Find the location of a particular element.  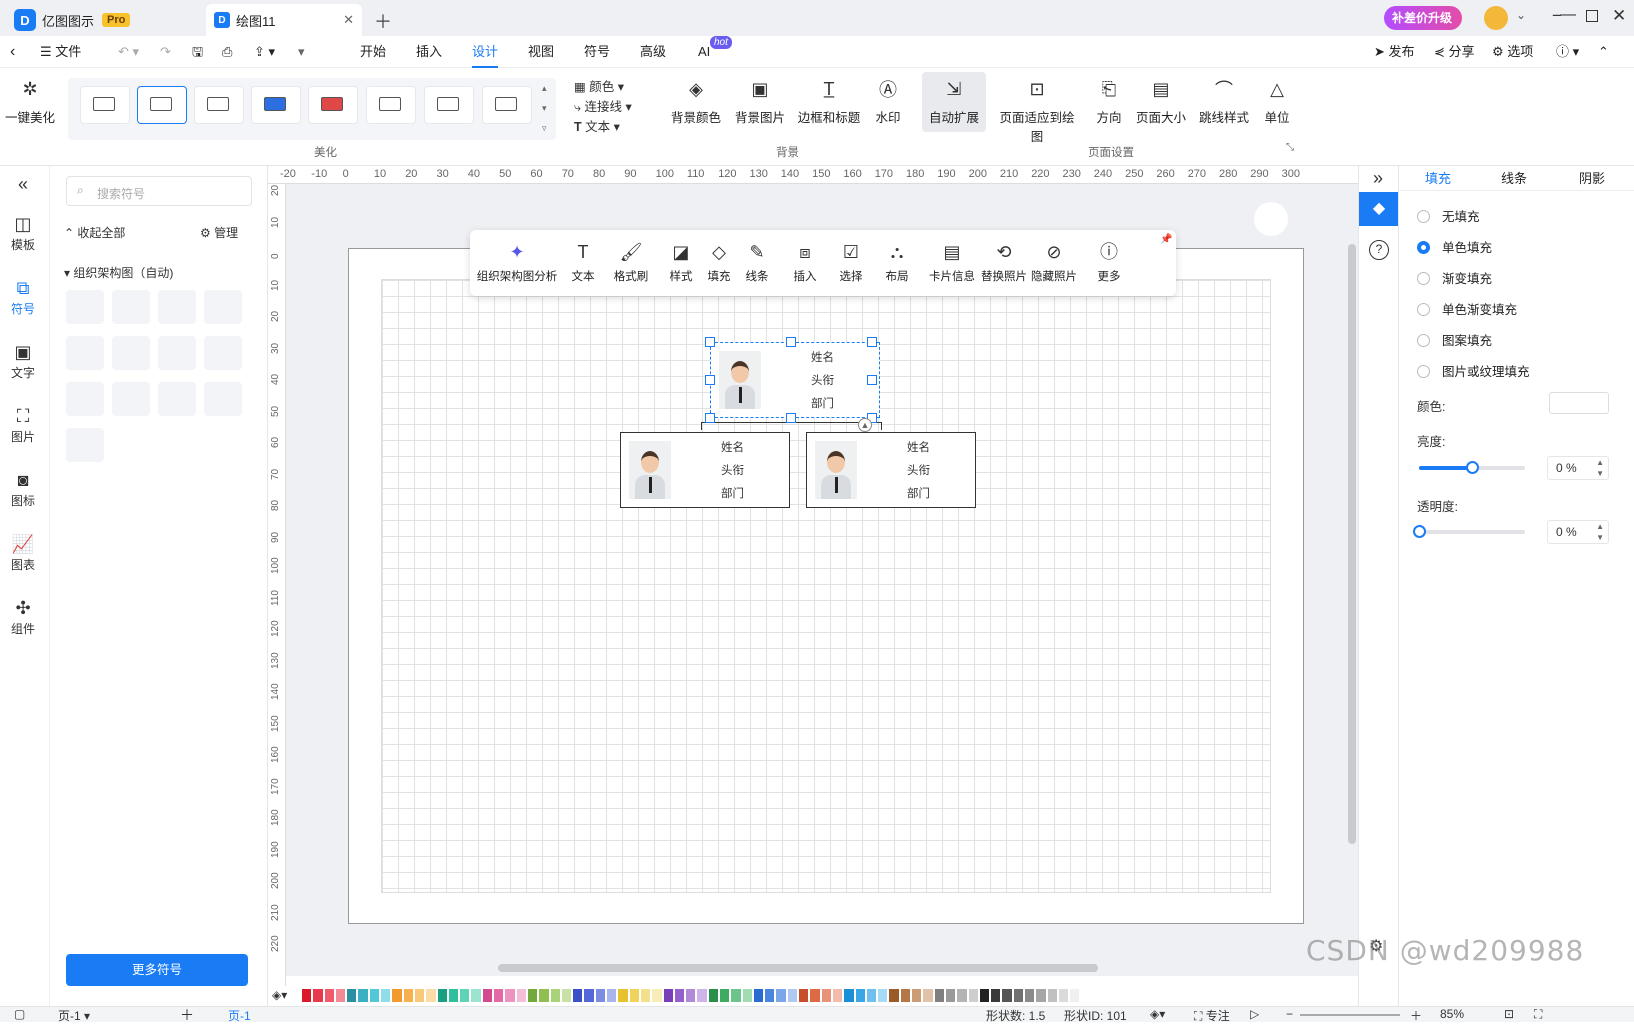

page-tab: 页-1 is located at coordinates (239, 1015).